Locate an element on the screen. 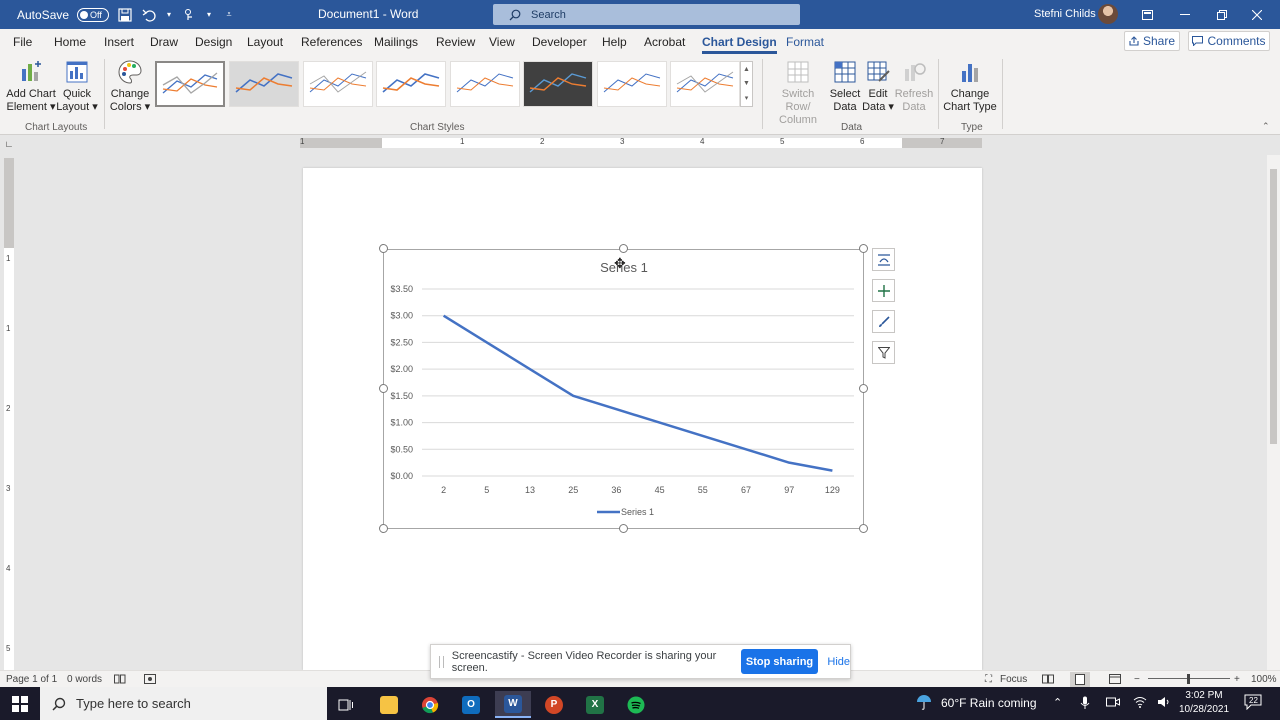 This screenshot has height=720, width=1280. edit-data-button: Edit Data ▾ is located at coordinates (878, 86).